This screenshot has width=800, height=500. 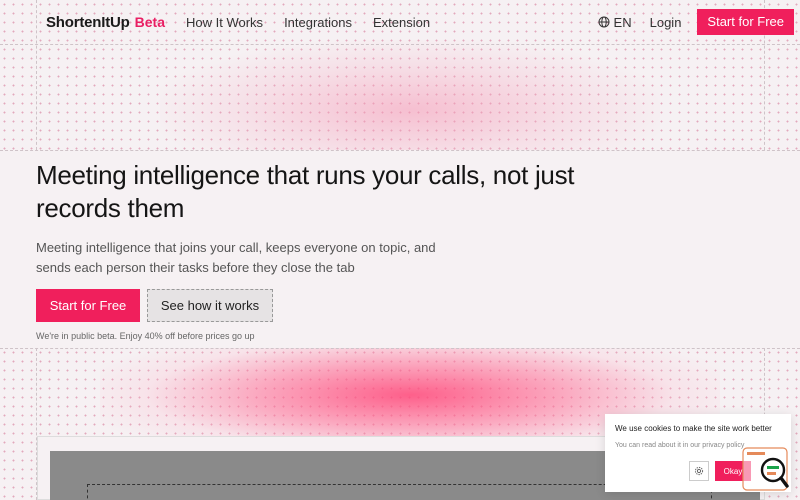 What do you see at coordinates (88, 305) in the screenshot?
I see `start-free-button: Start for Free` at bounding box center [88, 305].